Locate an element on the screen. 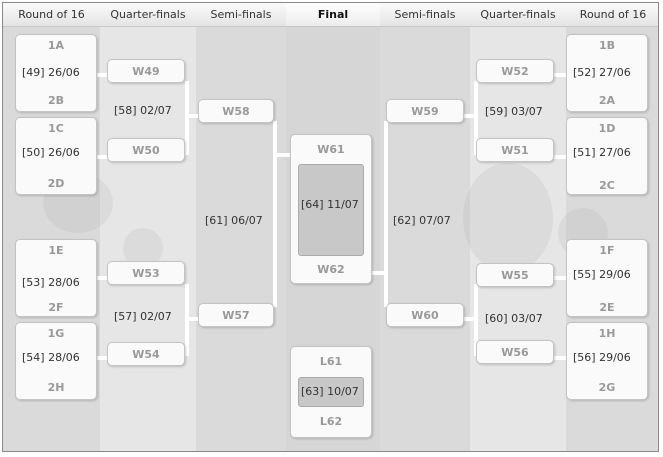 The width and height of the screenshot is (663, 457). sf-slot-w57: W57 is located at coordinates (236, 315).